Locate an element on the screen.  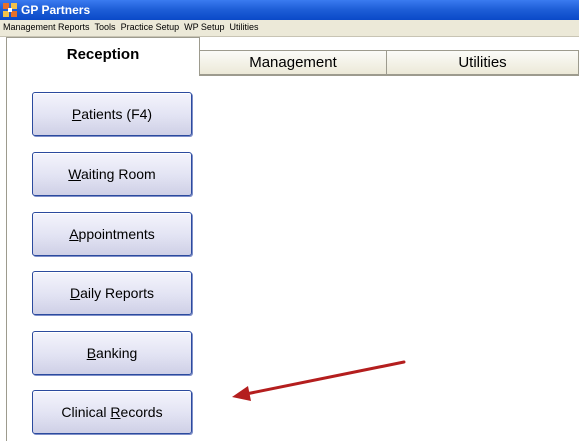
button-label: Waiting Room is located at coordinates (112, 174).